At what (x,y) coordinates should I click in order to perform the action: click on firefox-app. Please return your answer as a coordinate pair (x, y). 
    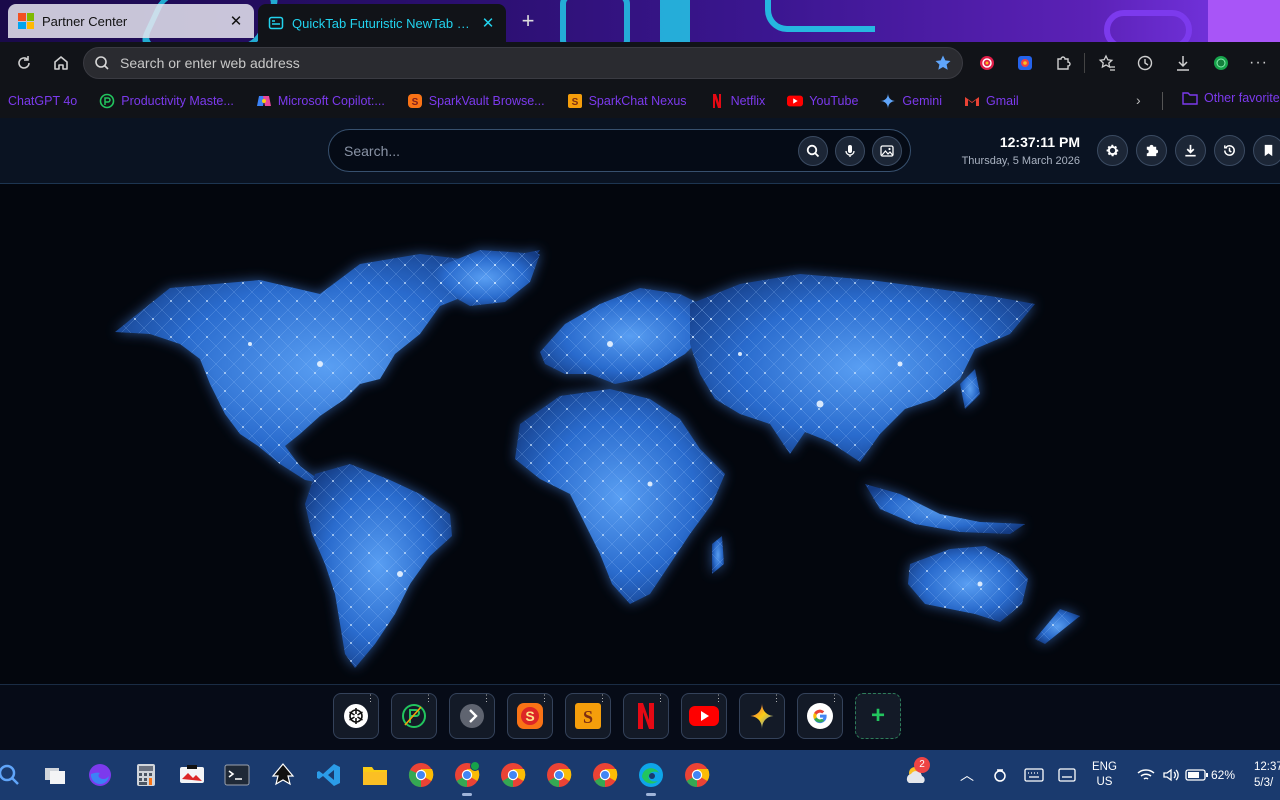
    Looking at the image, I should click on (100, 775).